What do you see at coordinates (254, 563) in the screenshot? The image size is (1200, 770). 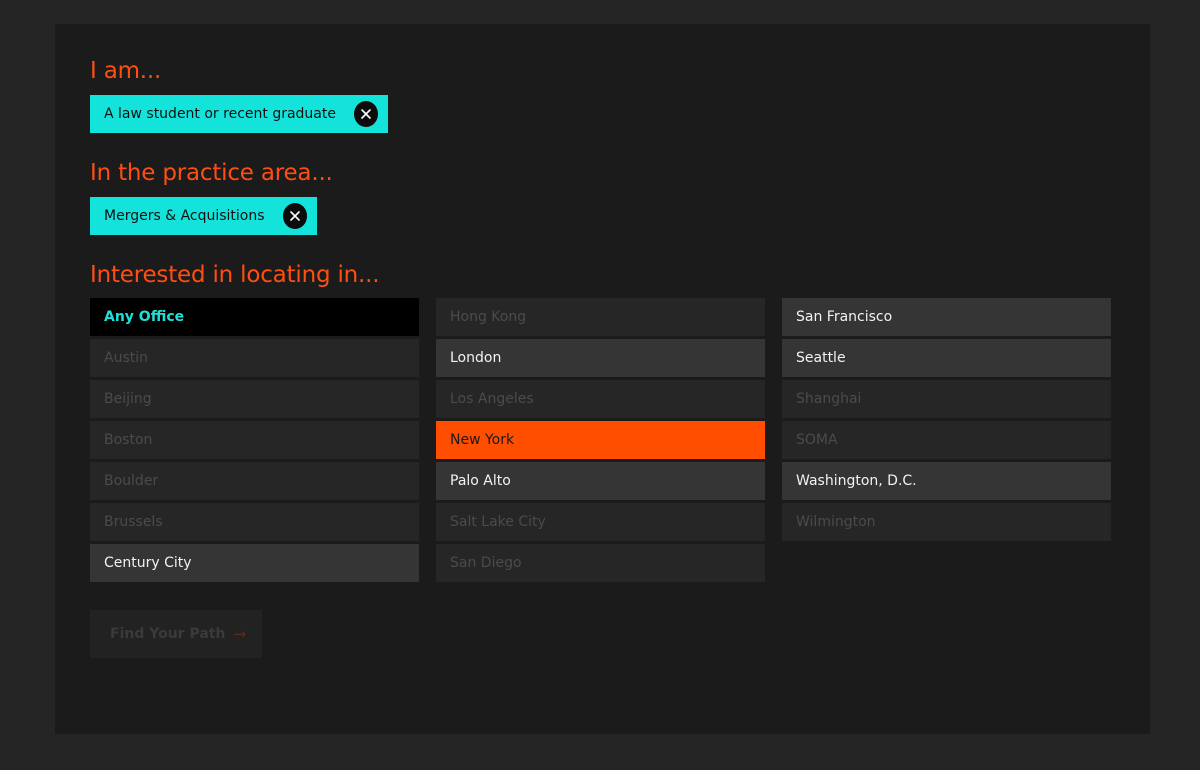 I see `office-option-century-city: Century City` at bounding box center [254, 563].